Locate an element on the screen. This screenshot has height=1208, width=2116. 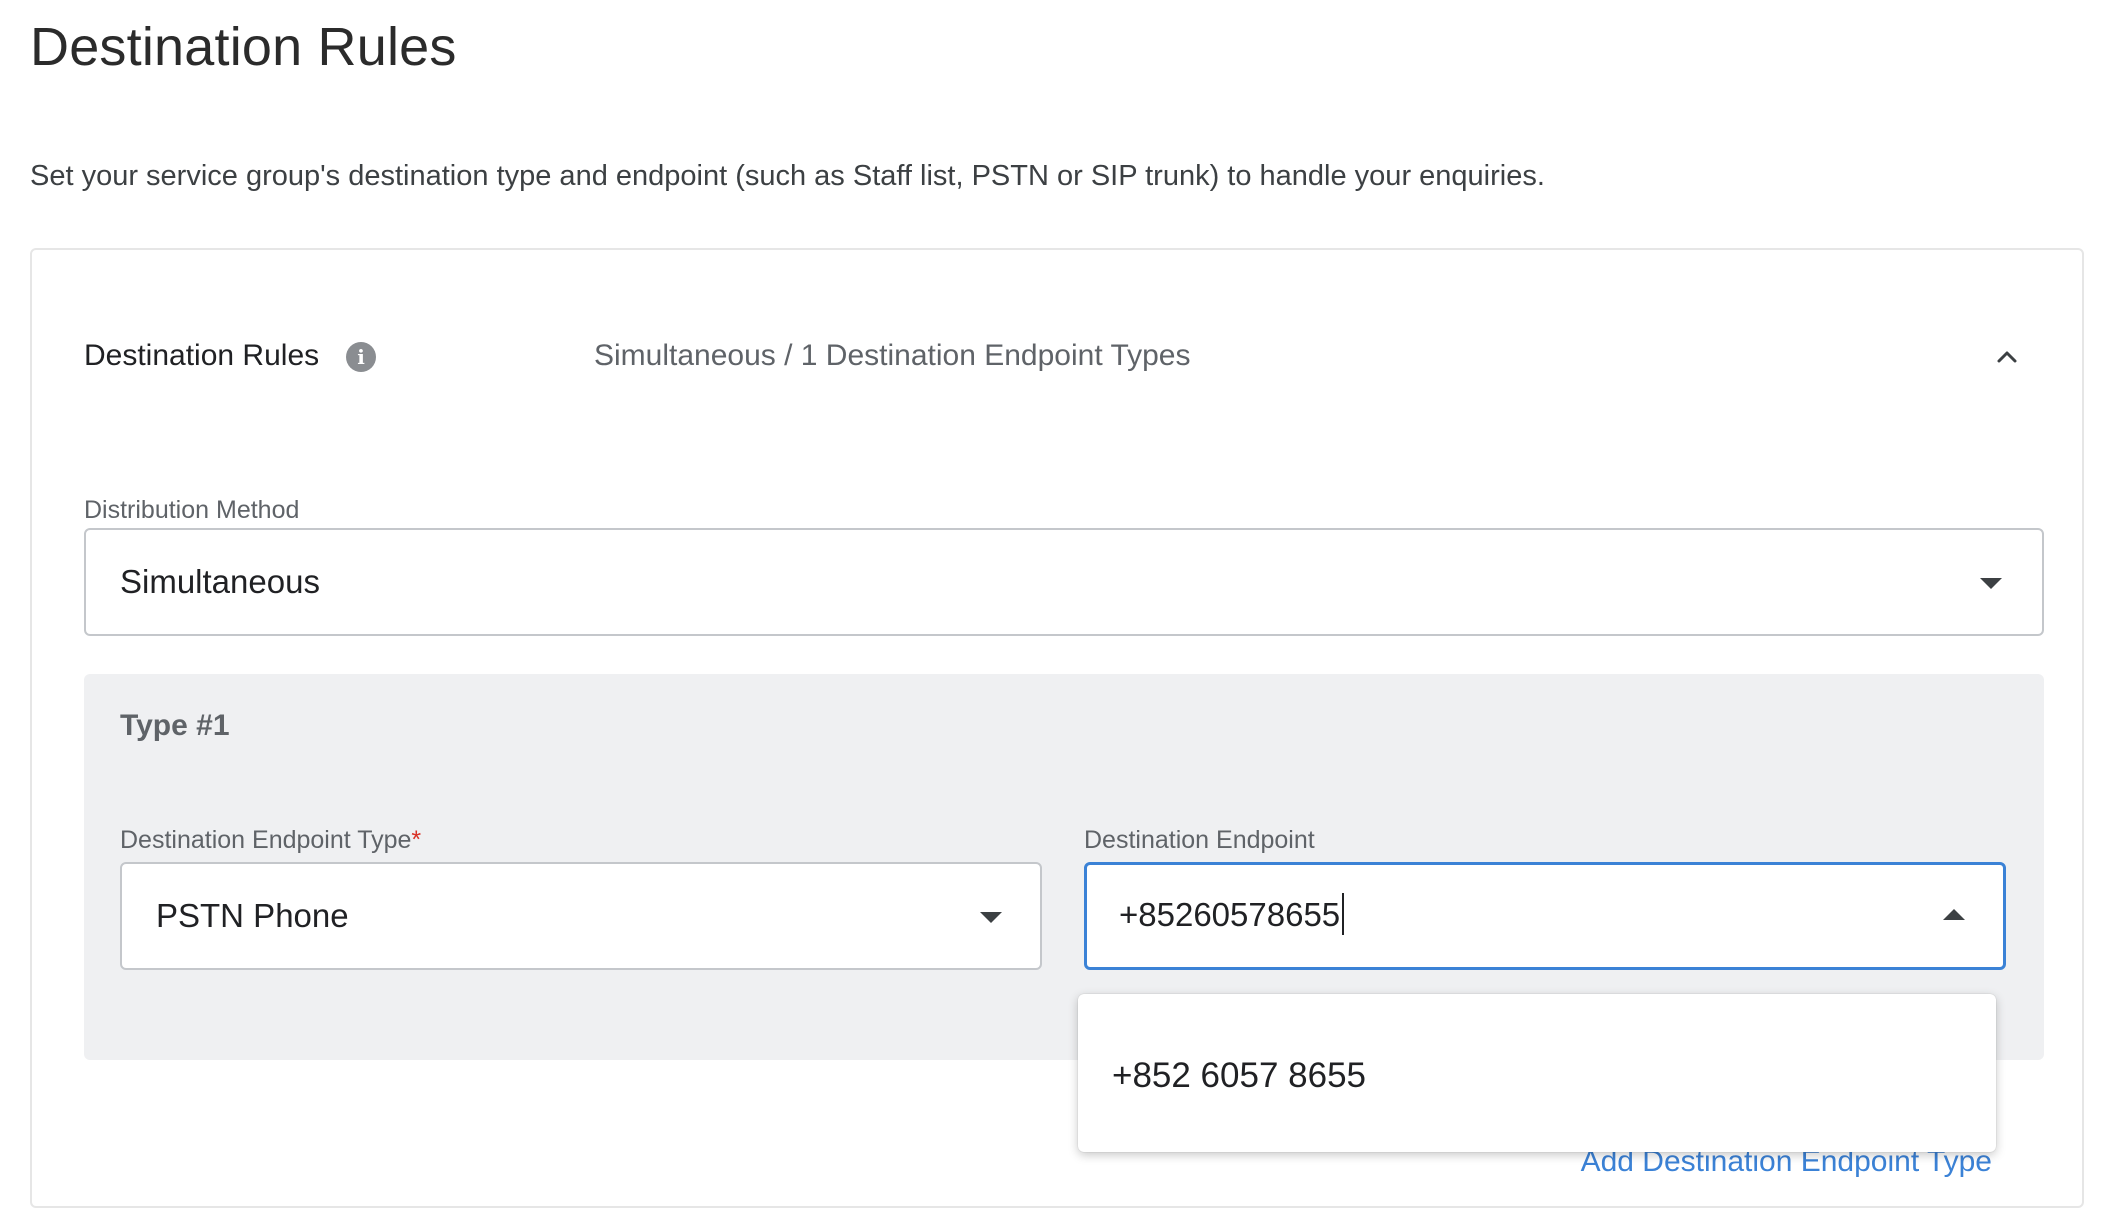
type-title: Type #1 is located at coordinates (175, 725).